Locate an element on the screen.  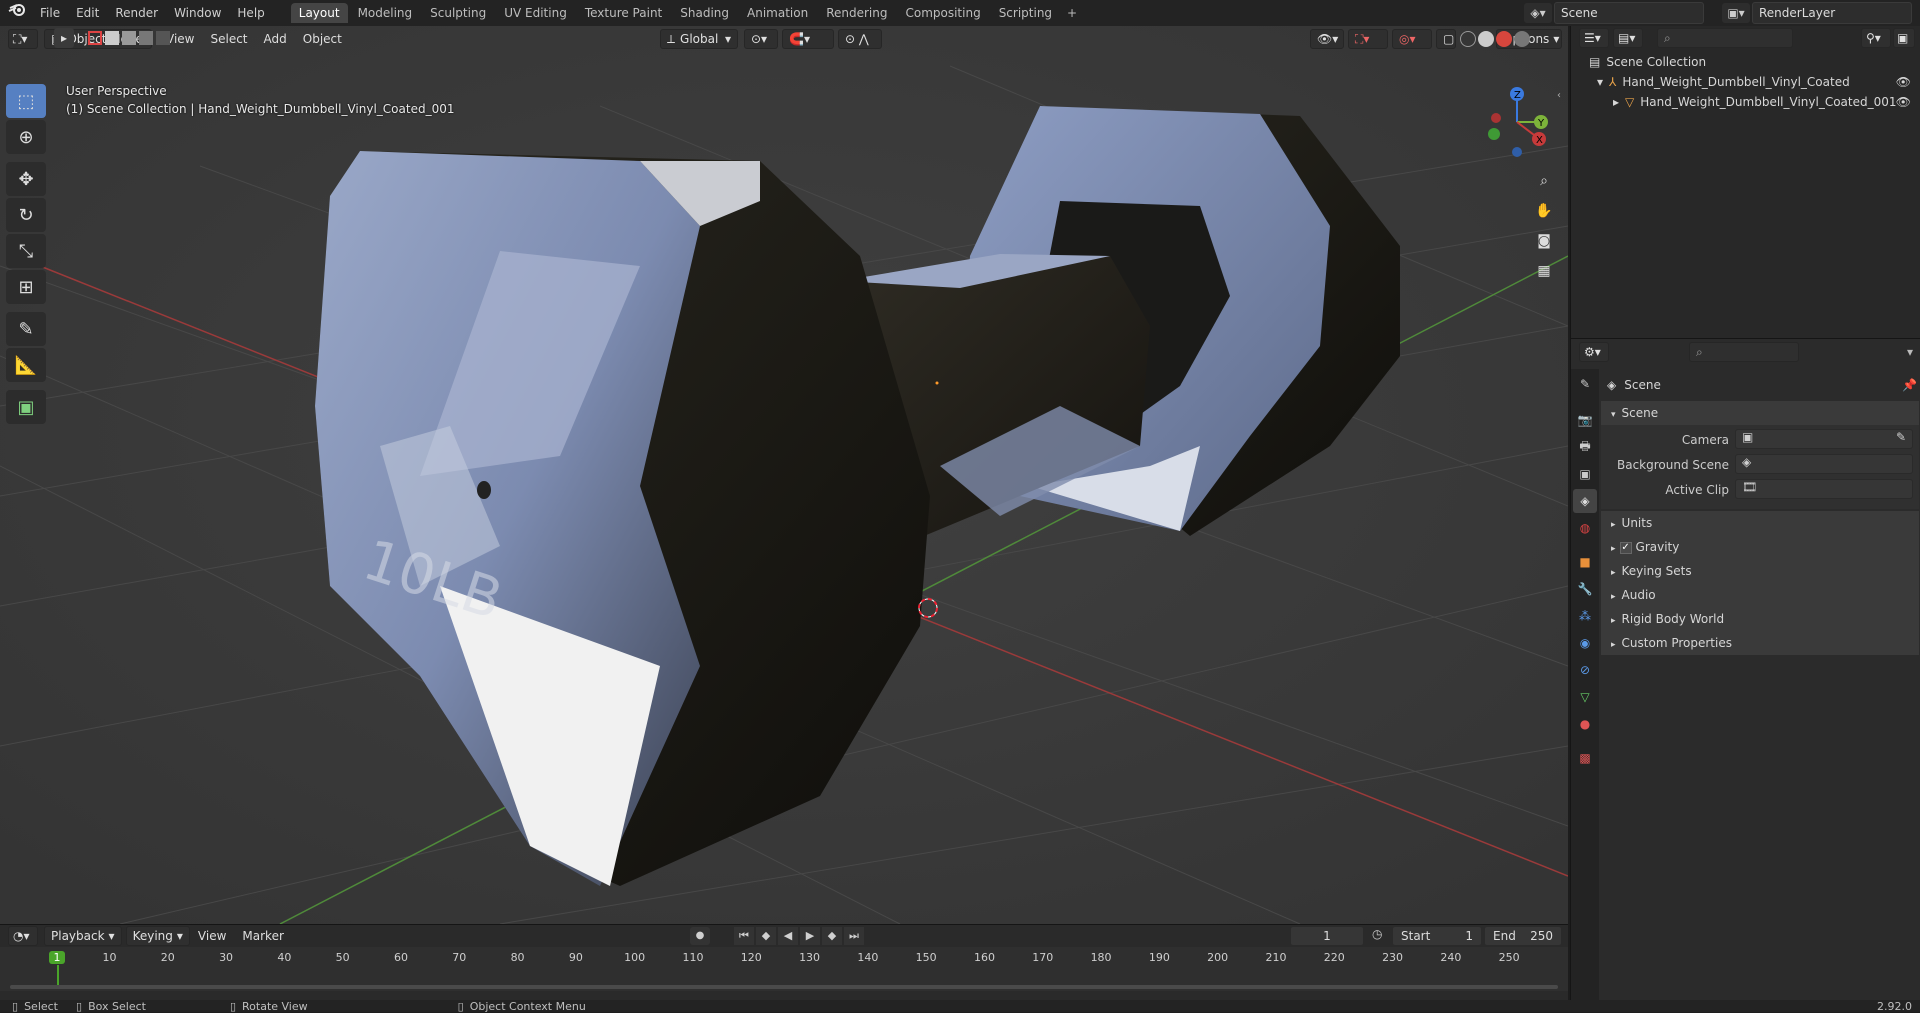
editor-type-dropdown: ⛶▾ is located at coordinates (23, 39).